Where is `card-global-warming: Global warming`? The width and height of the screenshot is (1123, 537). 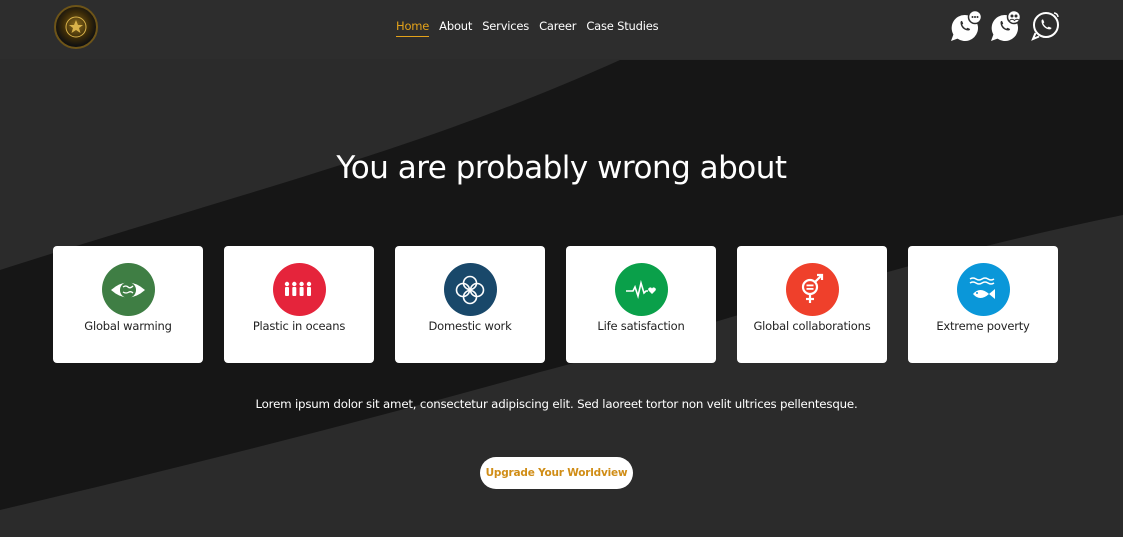
card-global-warming: Global warming is located at coordinates (128, 304).